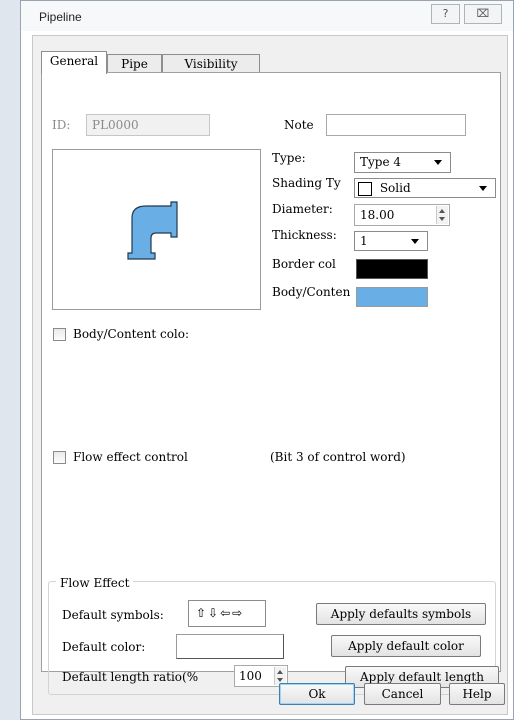 The height and width of the screenshot is (720, 514). What do you see at coordinates (392, 297) in the screenshot?
I see `body-color-swatch` at bounding box center [392, 297].